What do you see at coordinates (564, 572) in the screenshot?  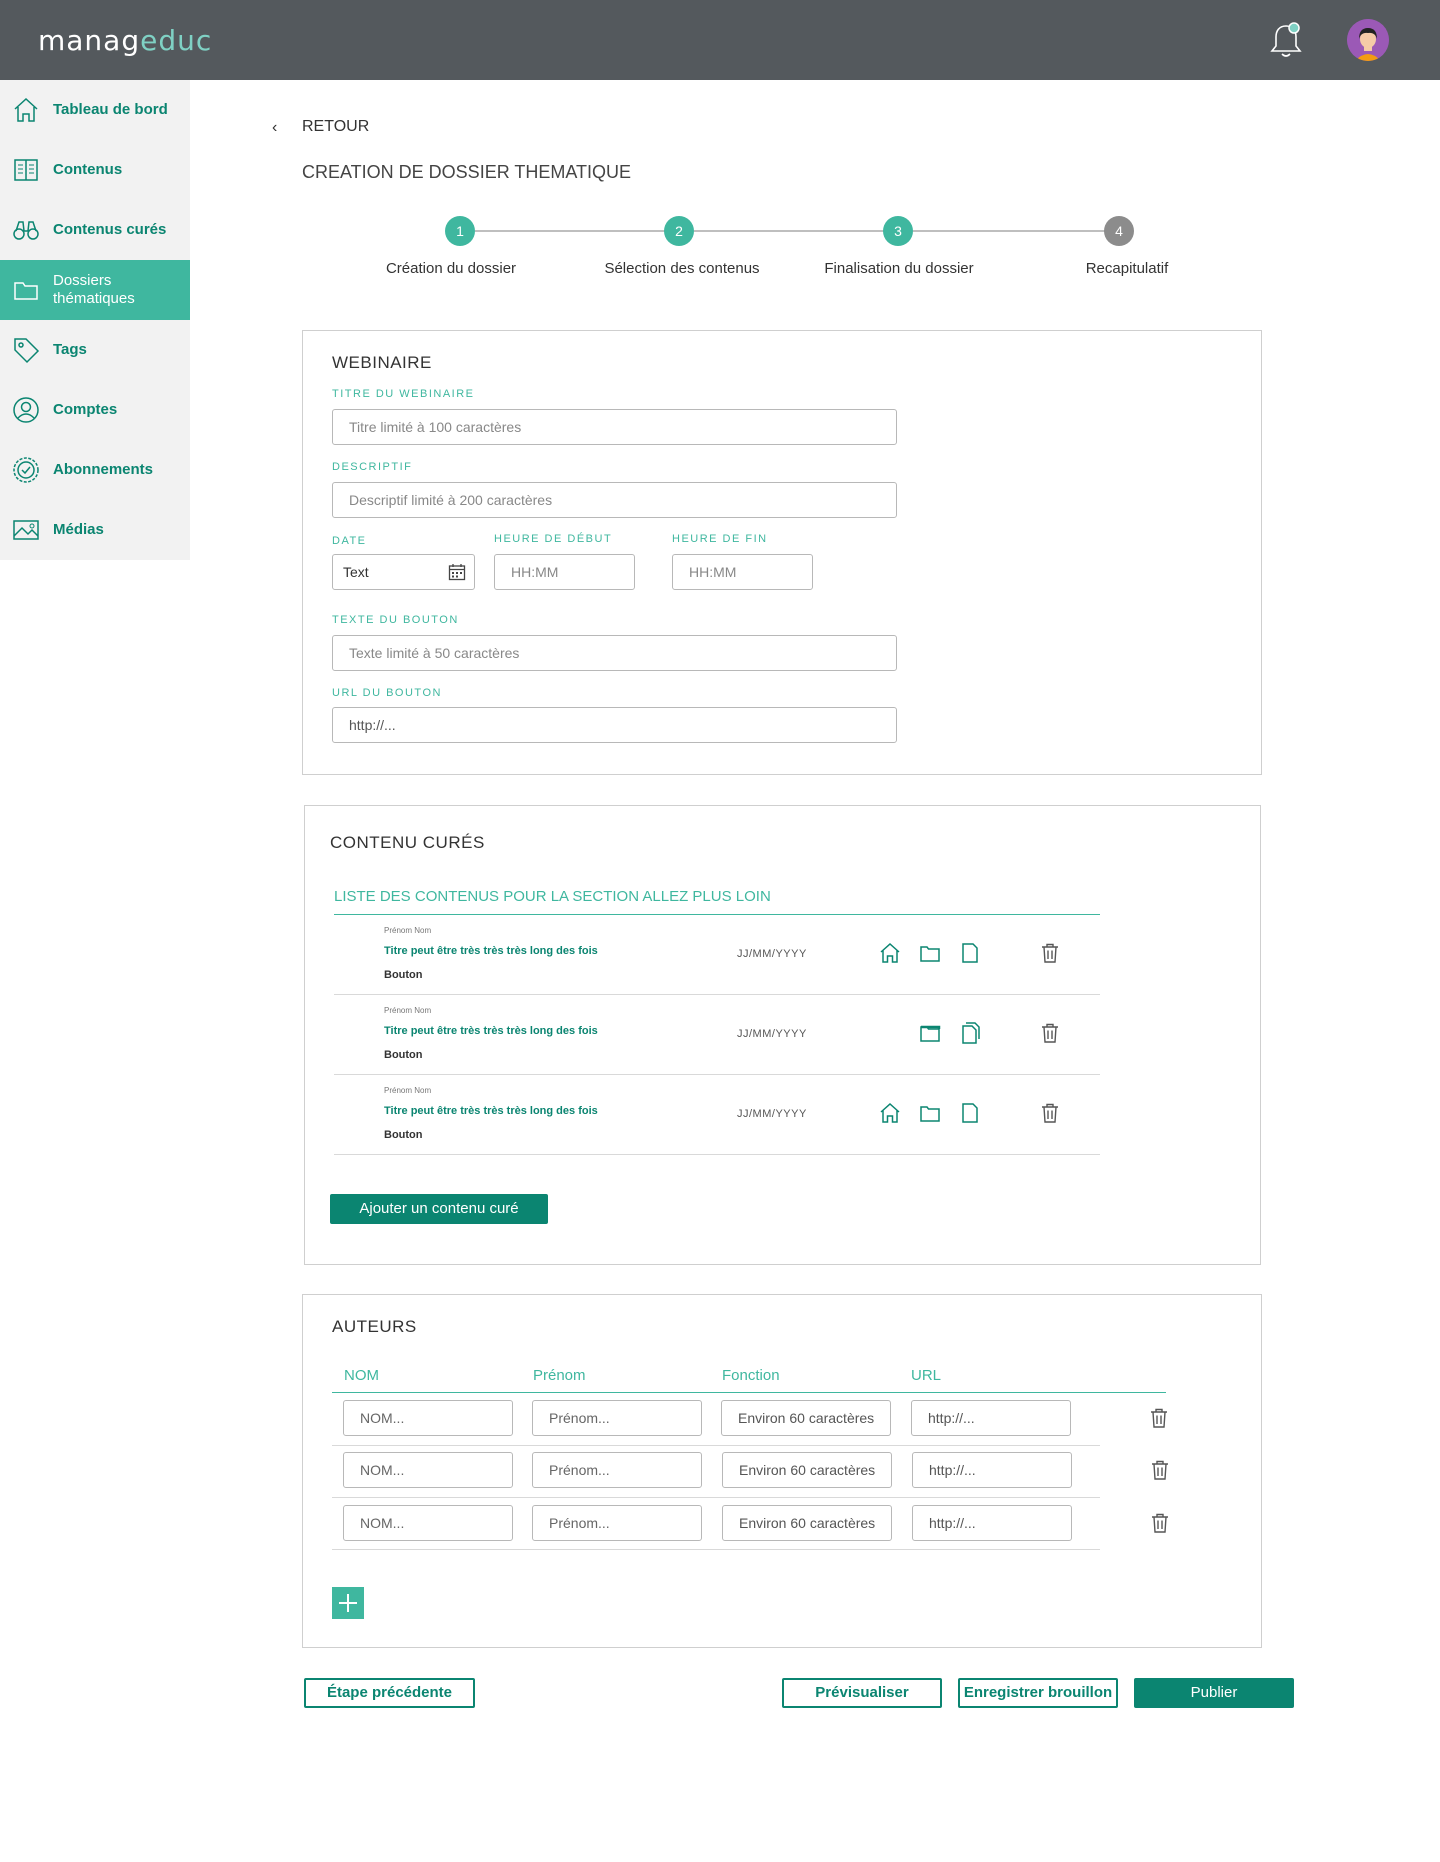 I see `heure-debut-input: HH:MM` at bounding box center [564, 572].